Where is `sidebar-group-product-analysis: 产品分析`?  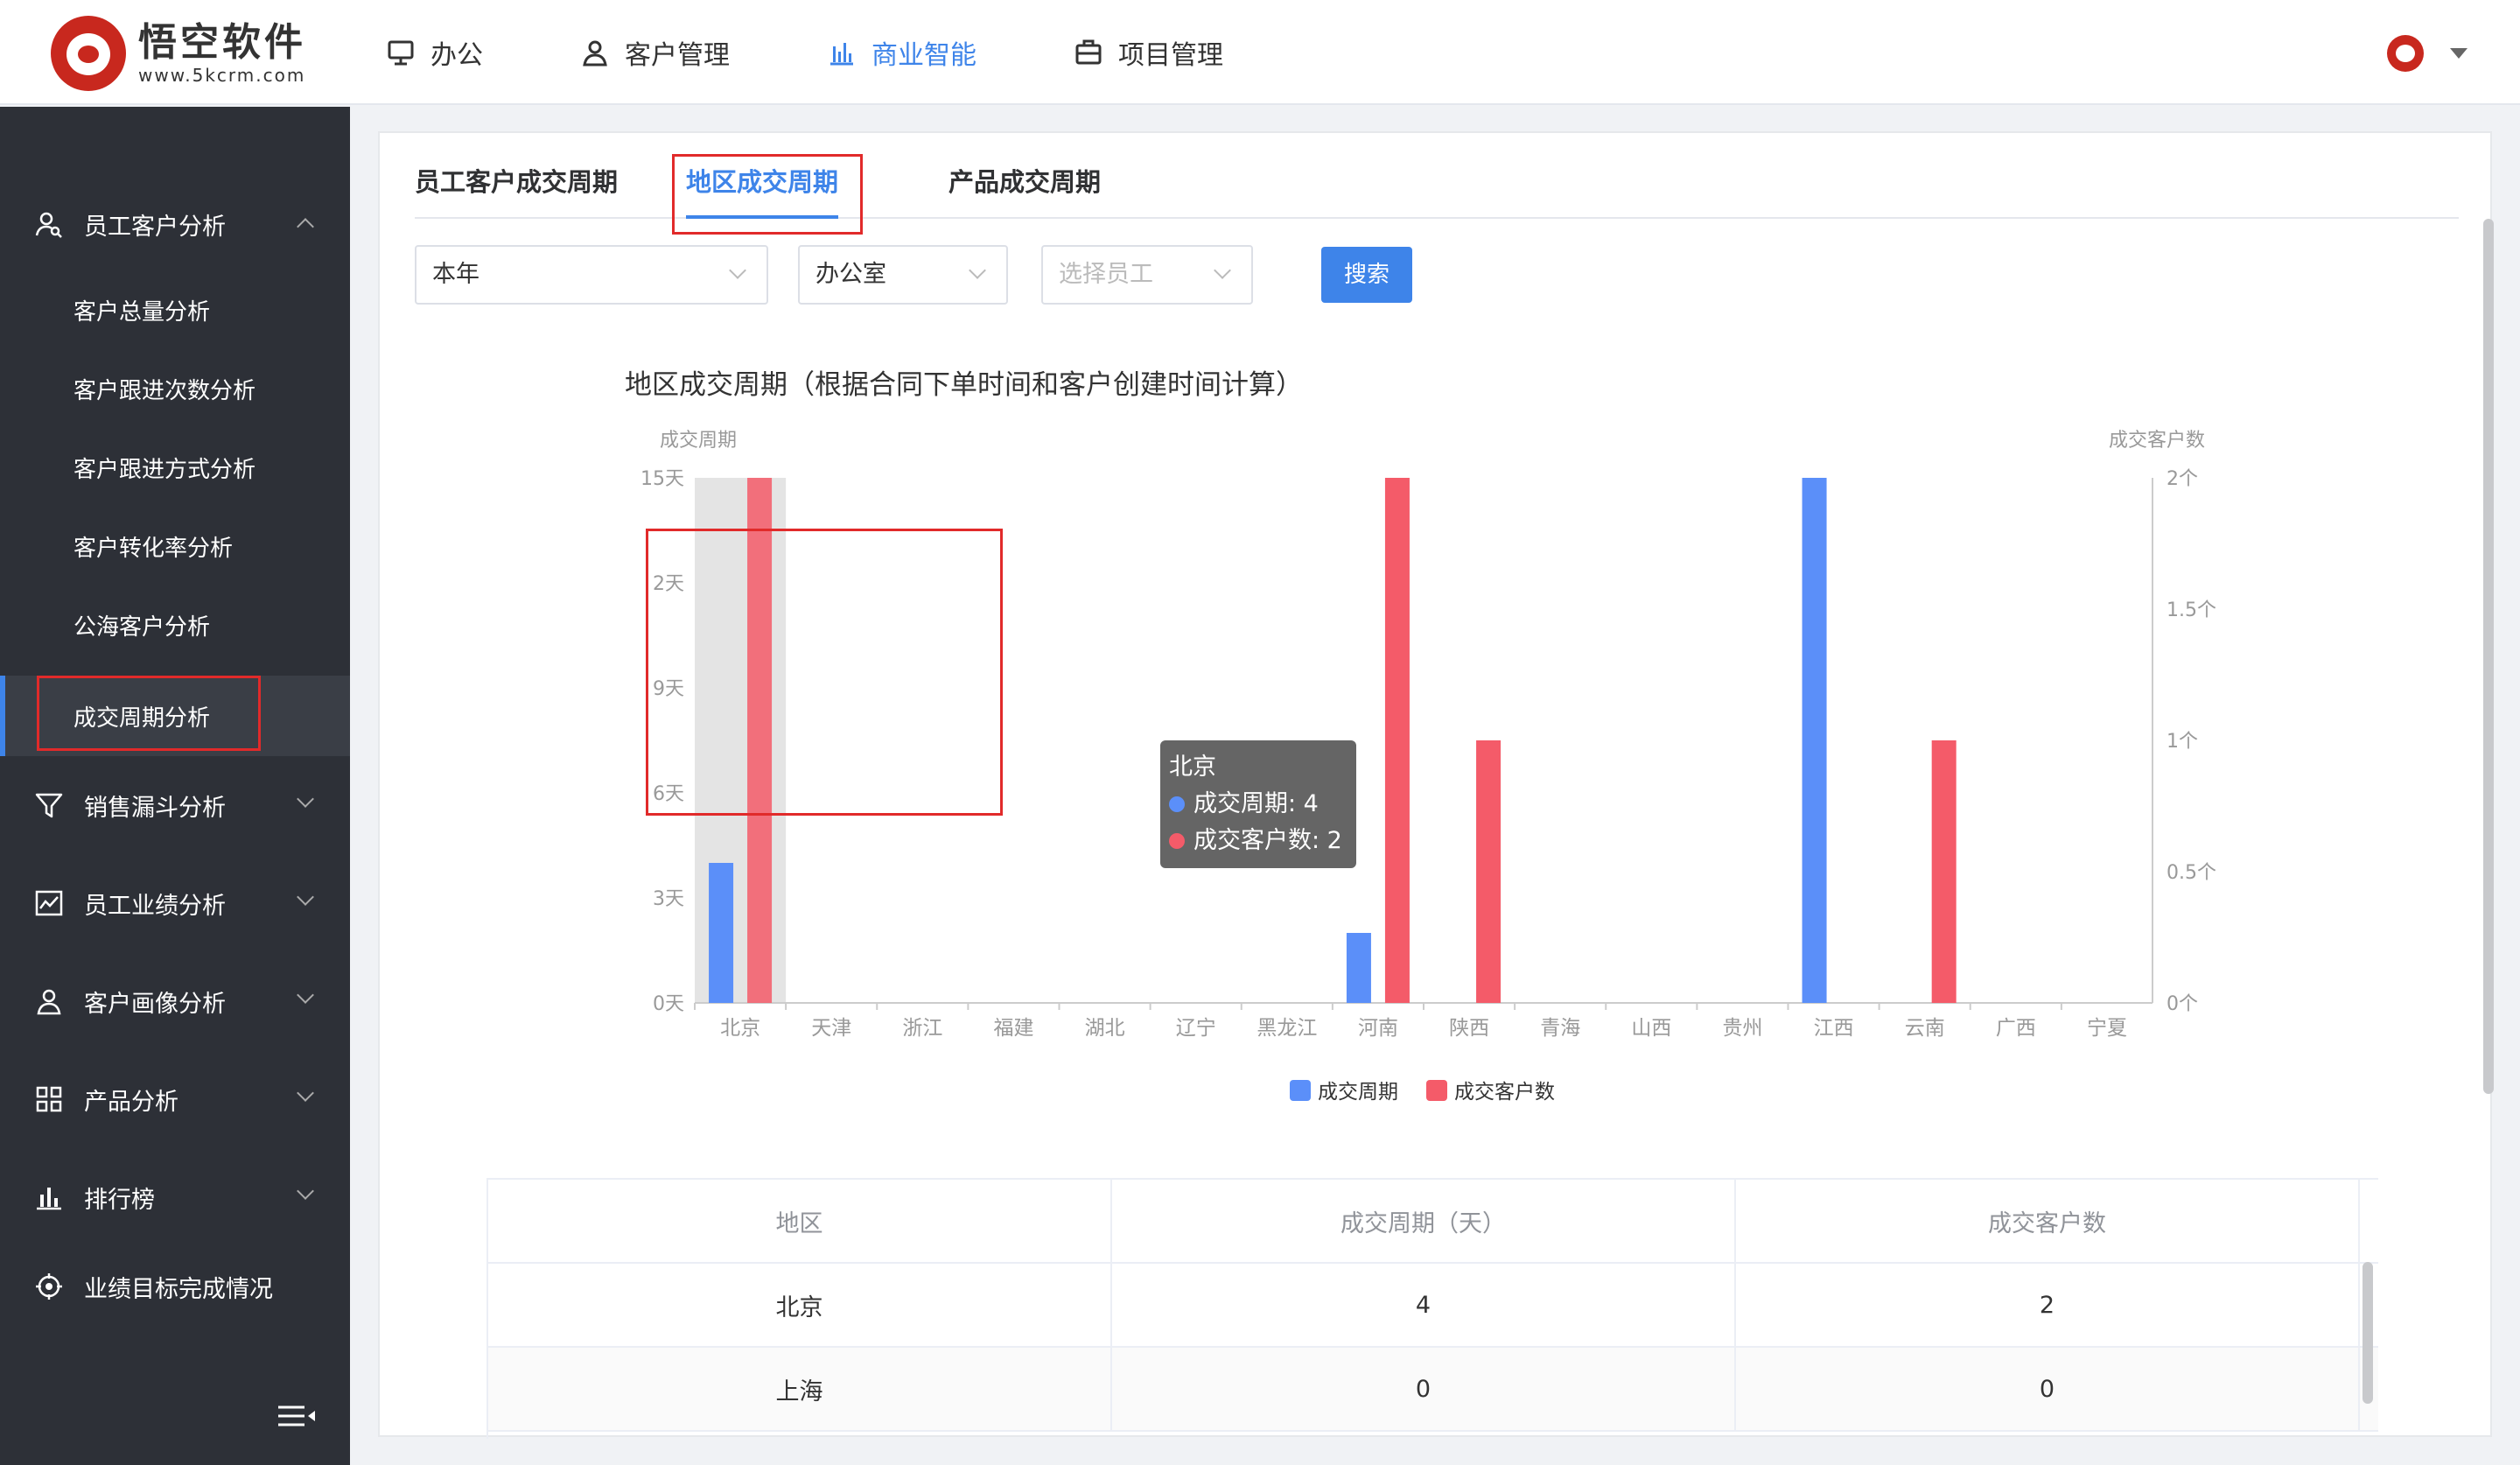 sidebar-group-product-analysis: 产品分析 is located at coordinates (175, 1099).